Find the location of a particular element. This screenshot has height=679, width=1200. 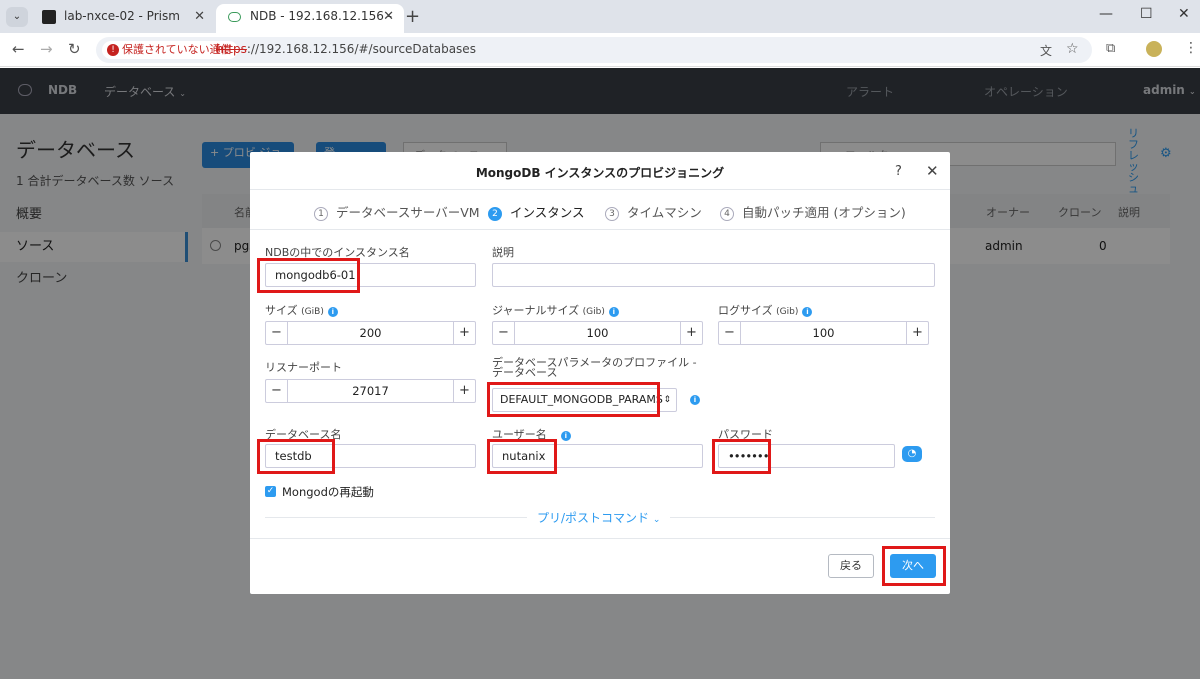

maximize-icon: ☐ is located at coordinates (1146, 14).